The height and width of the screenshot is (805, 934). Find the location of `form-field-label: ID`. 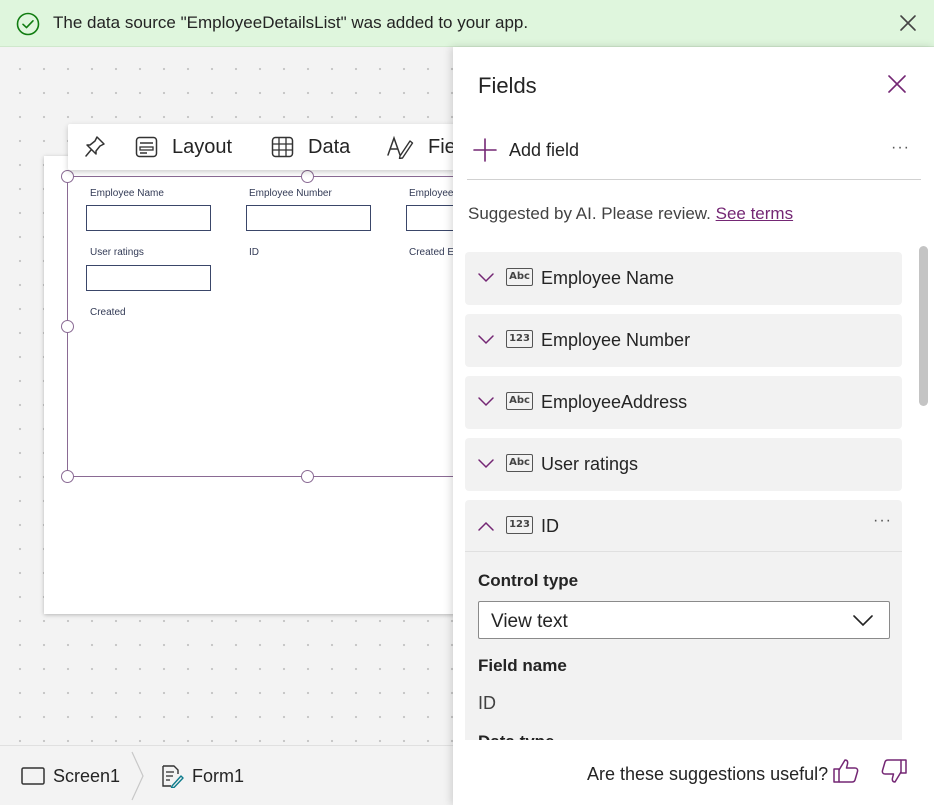

form-field-label: ID is located at coordinates (254, 252).